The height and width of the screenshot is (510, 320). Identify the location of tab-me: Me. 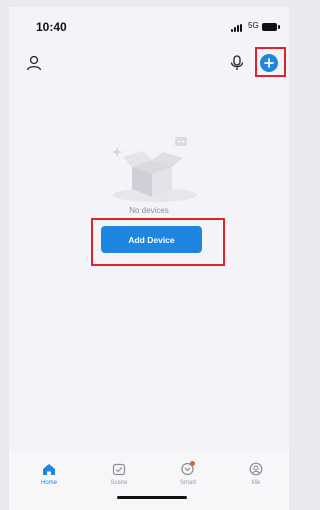
(256, 475).